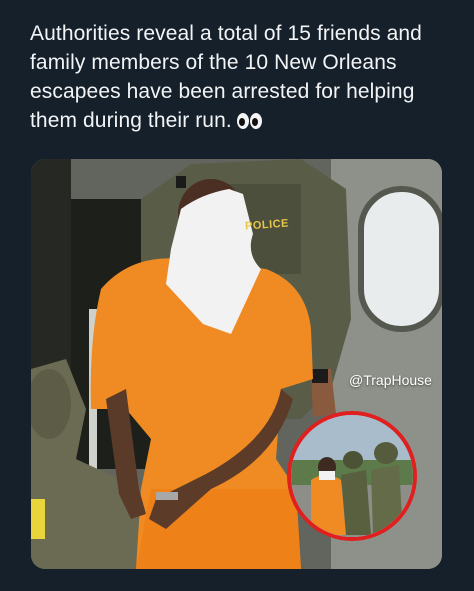  What do you see at coordinates (327, 475) in the screenshot?
I see `inset-mask` at bounding box center [327, 475].